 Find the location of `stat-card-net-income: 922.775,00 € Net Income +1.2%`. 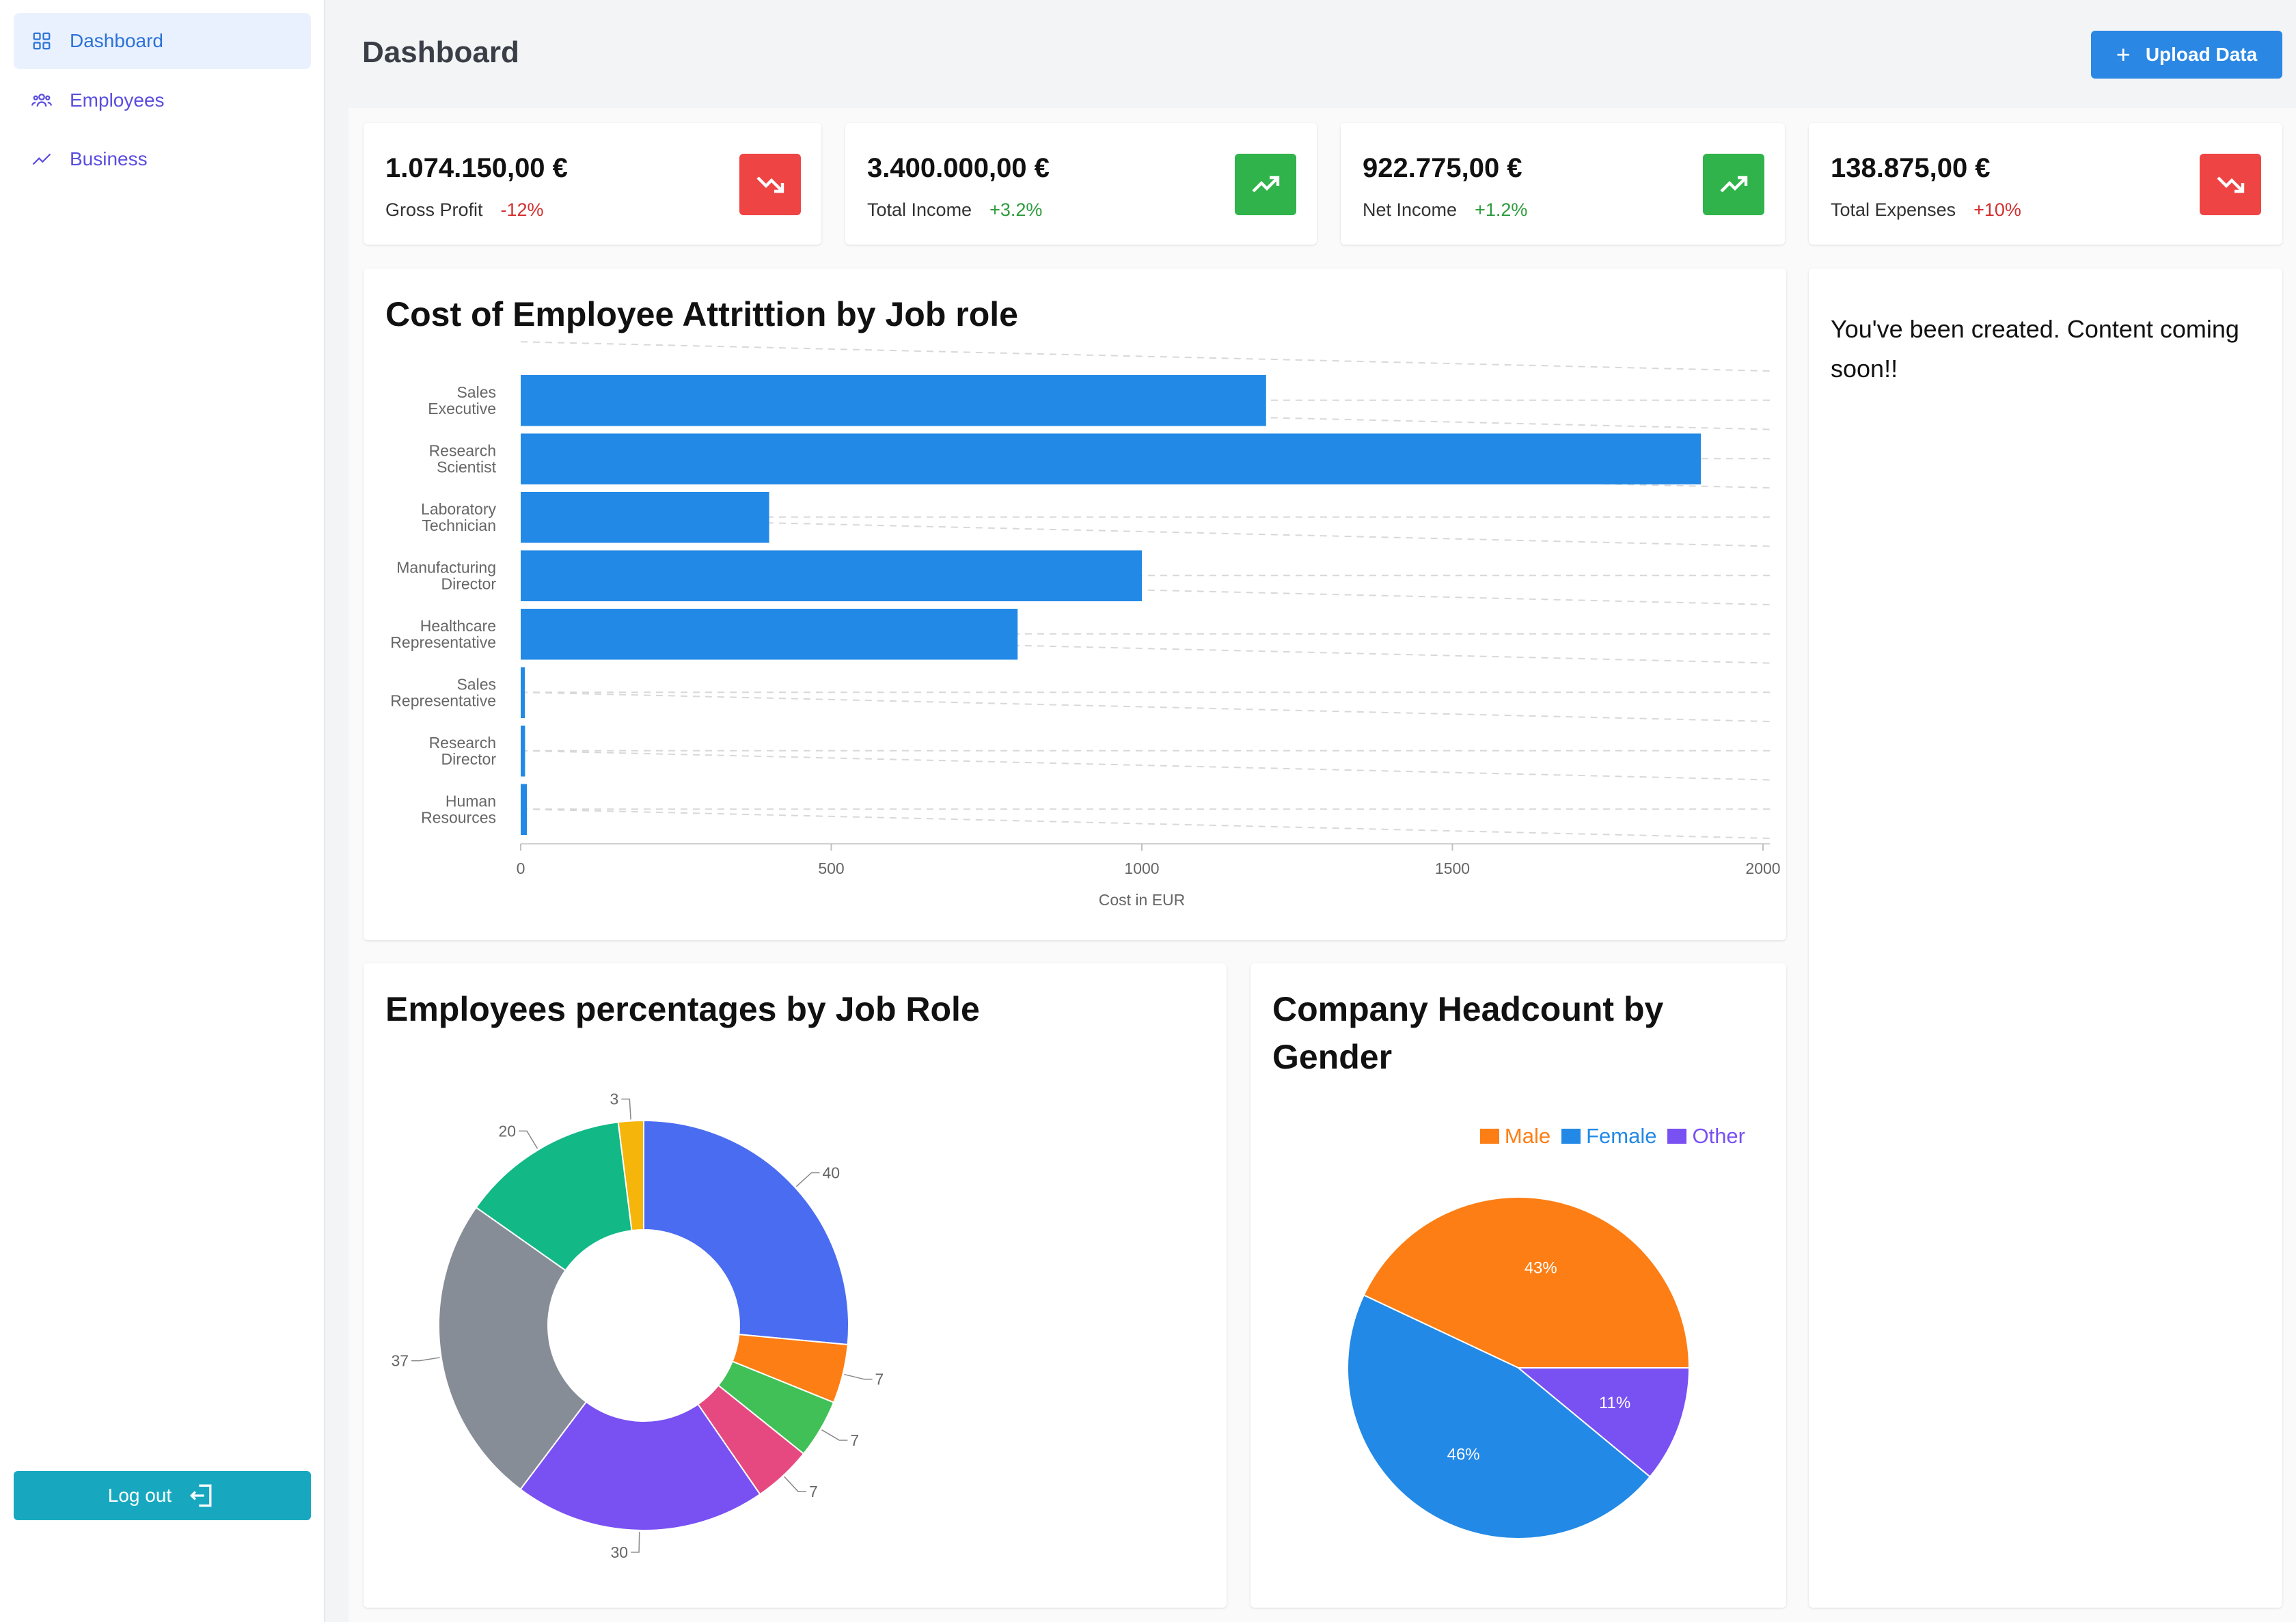

stat-card-net-income: 922.775,00 € Net Income +1.2% is located at coordinates (1563, 184).